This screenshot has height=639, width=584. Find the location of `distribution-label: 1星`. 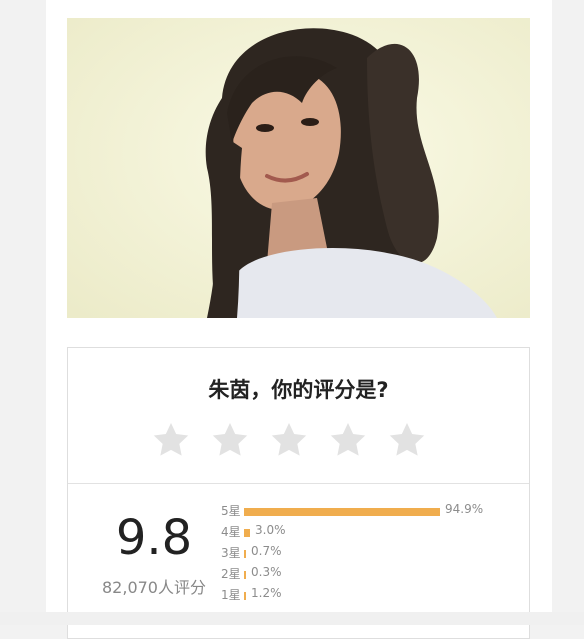

distribution-label: 1星 is located at coordinates (231, 595).